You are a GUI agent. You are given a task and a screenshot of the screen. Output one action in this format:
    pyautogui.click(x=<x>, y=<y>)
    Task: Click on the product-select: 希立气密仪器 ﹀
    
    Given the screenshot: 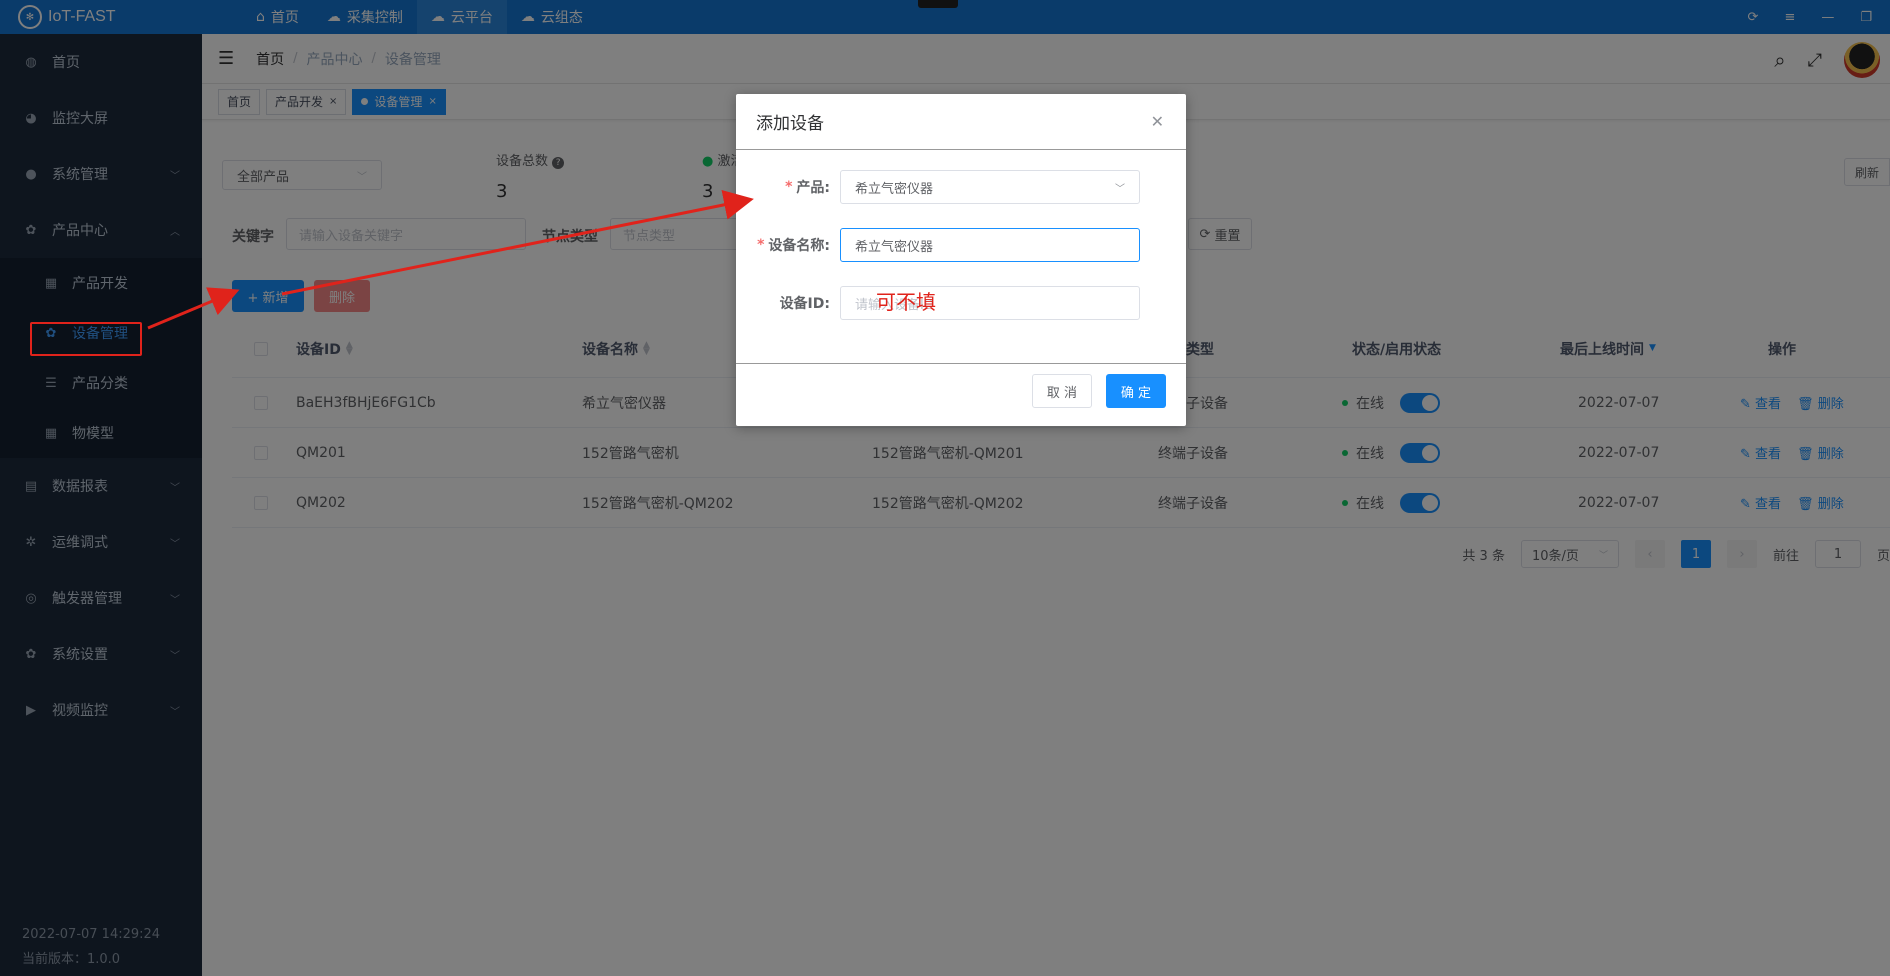 What is the action you would take?
    pyautogui.click(x=990, y=187)
    